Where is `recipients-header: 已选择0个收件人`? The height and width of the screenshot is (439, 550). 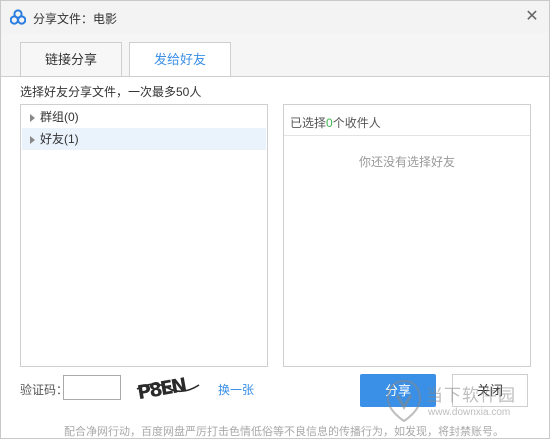
recipients-header: 已选择0个收件人 is located at coordinates (407, 120).